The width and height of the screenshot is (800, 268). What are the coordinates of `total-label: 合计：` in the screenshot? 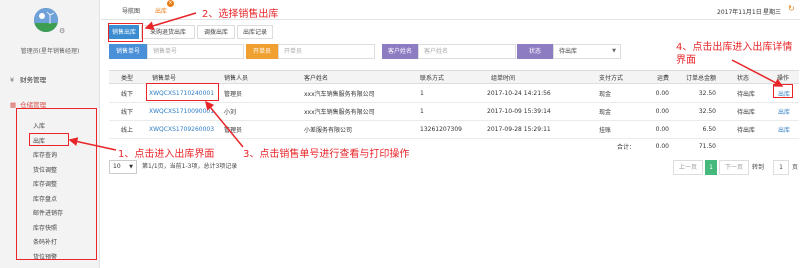 It's located at (626, 147).